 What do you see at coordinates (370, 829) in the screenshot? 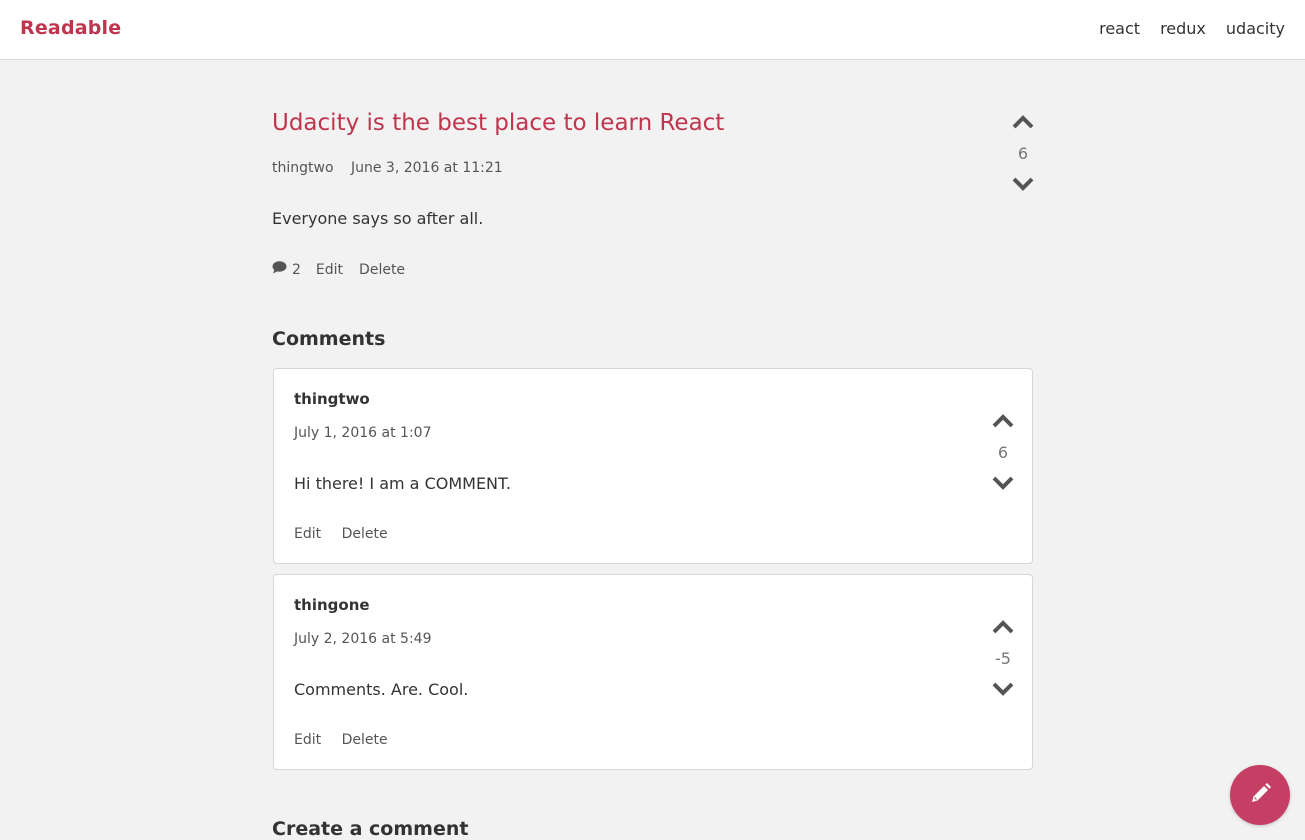
I see `create-comment-heading: Create a comment` at bounding box center [370, 829].